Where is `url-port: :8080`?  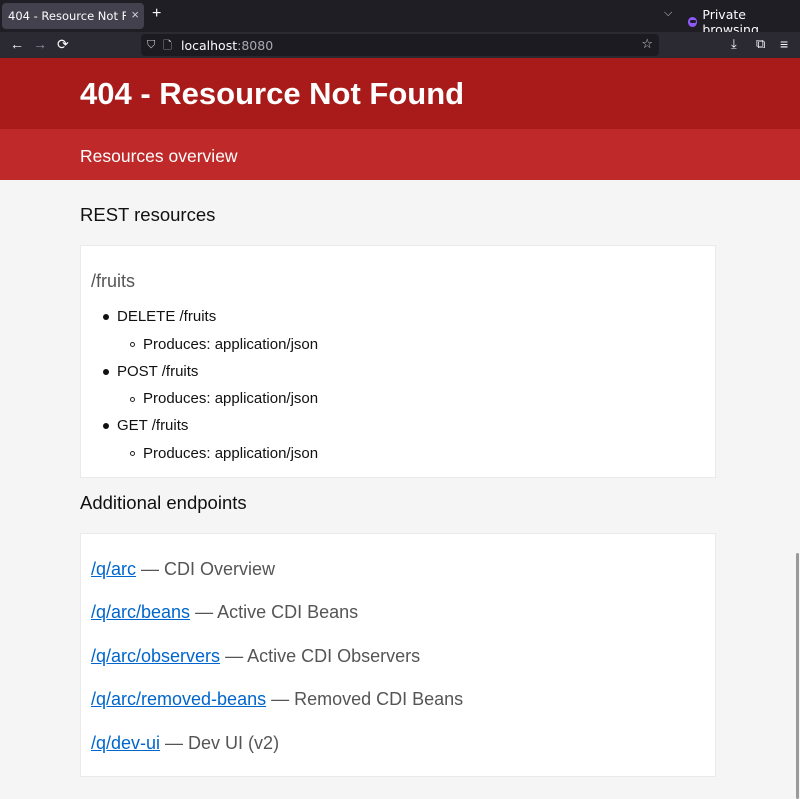 url-port: :8080 is located at coordinates (255, 45).